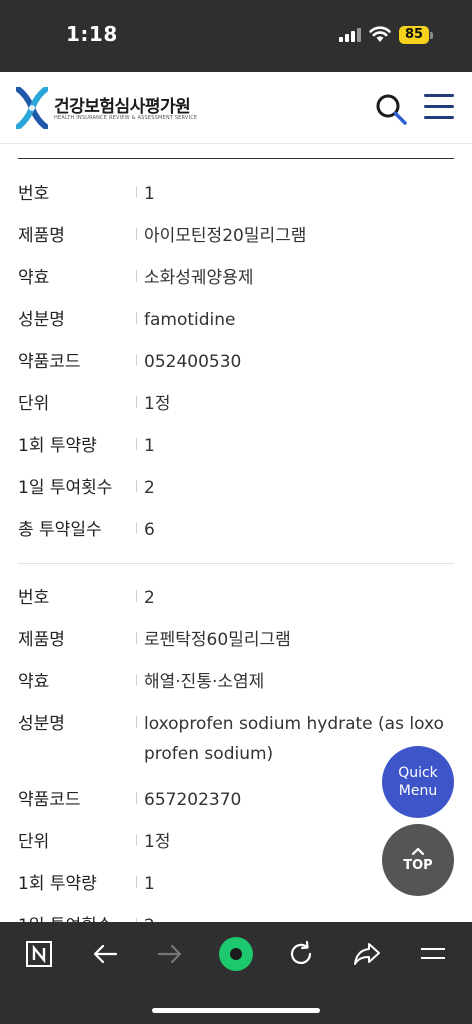 The width and height of the screenshot is (472, 1024). Describe the element at coordinates (418, 865) in the screenshot. I see `top-label: TOP` at that location.